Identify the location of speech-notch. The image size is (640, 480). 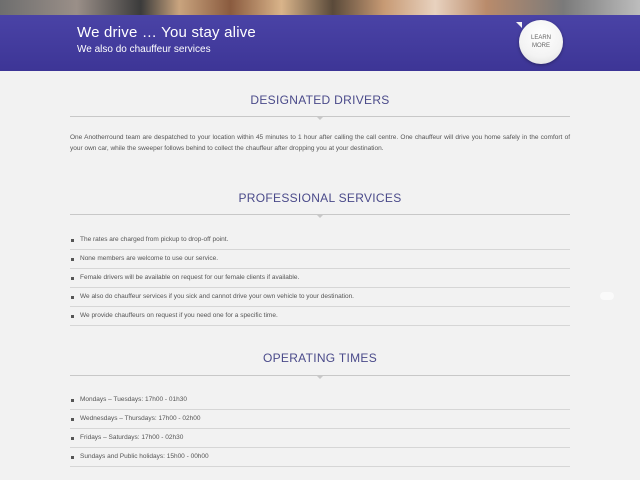
(519, 25).